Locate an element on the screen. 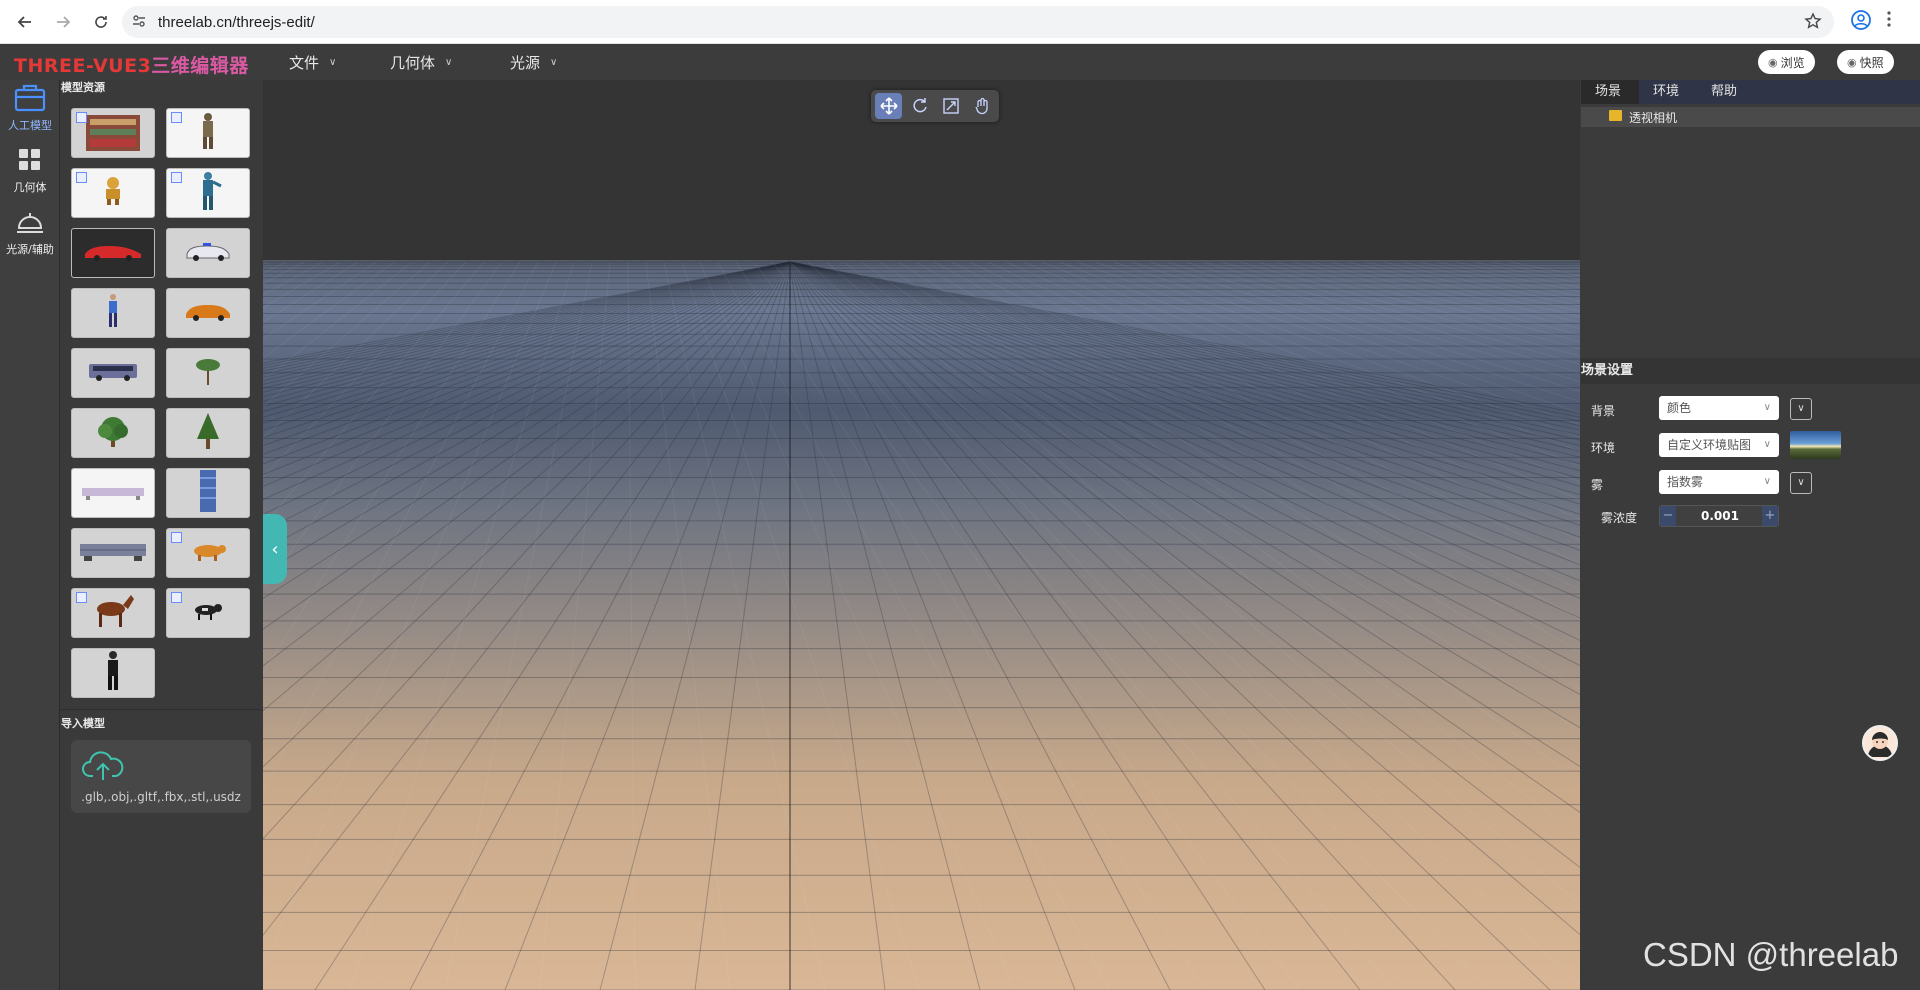 This screenshot has height=990, width=1920. train-icon is located at coordinates (113, 553).